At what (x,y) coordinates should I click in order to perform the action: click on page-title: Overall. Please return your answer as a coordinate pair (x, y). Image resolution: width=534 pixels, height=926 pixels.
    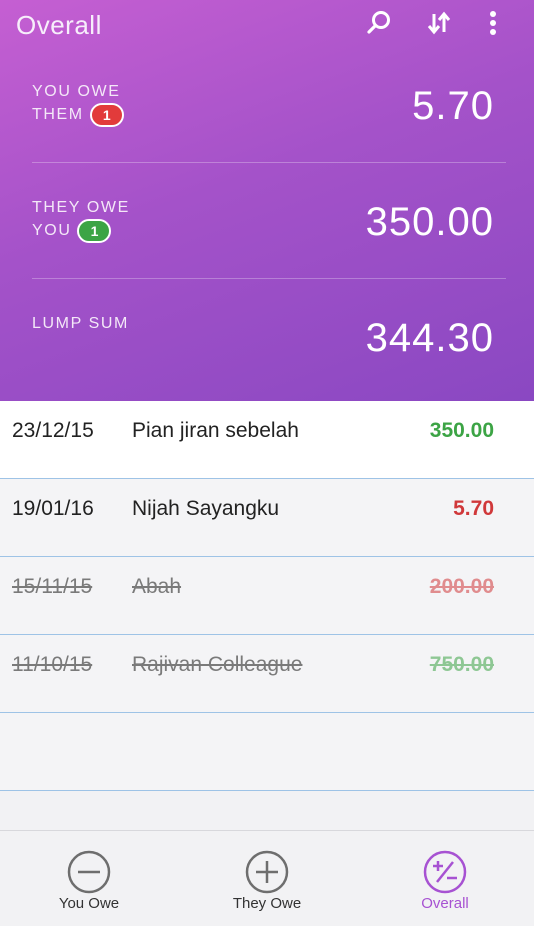
    Looking at the image, I should click on (59, 25).